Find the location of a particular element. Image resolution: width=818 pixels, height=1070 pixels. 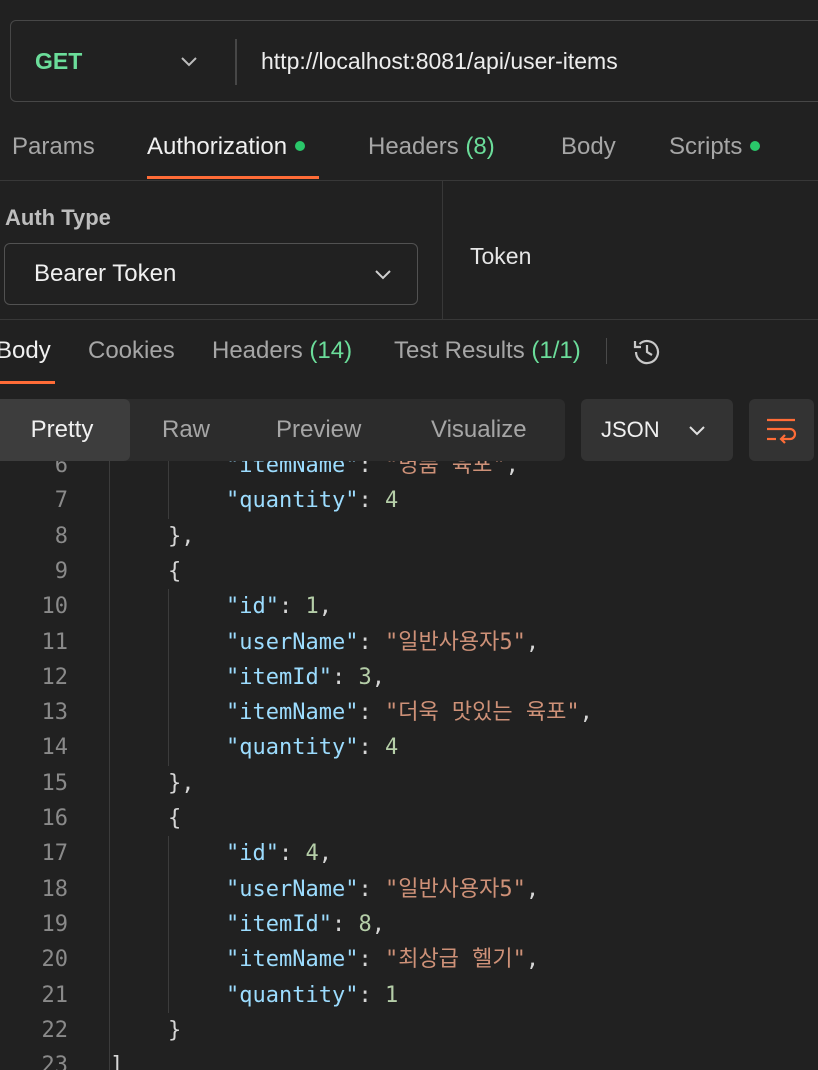

tab-label: Params is located at coordinates (53, 146).